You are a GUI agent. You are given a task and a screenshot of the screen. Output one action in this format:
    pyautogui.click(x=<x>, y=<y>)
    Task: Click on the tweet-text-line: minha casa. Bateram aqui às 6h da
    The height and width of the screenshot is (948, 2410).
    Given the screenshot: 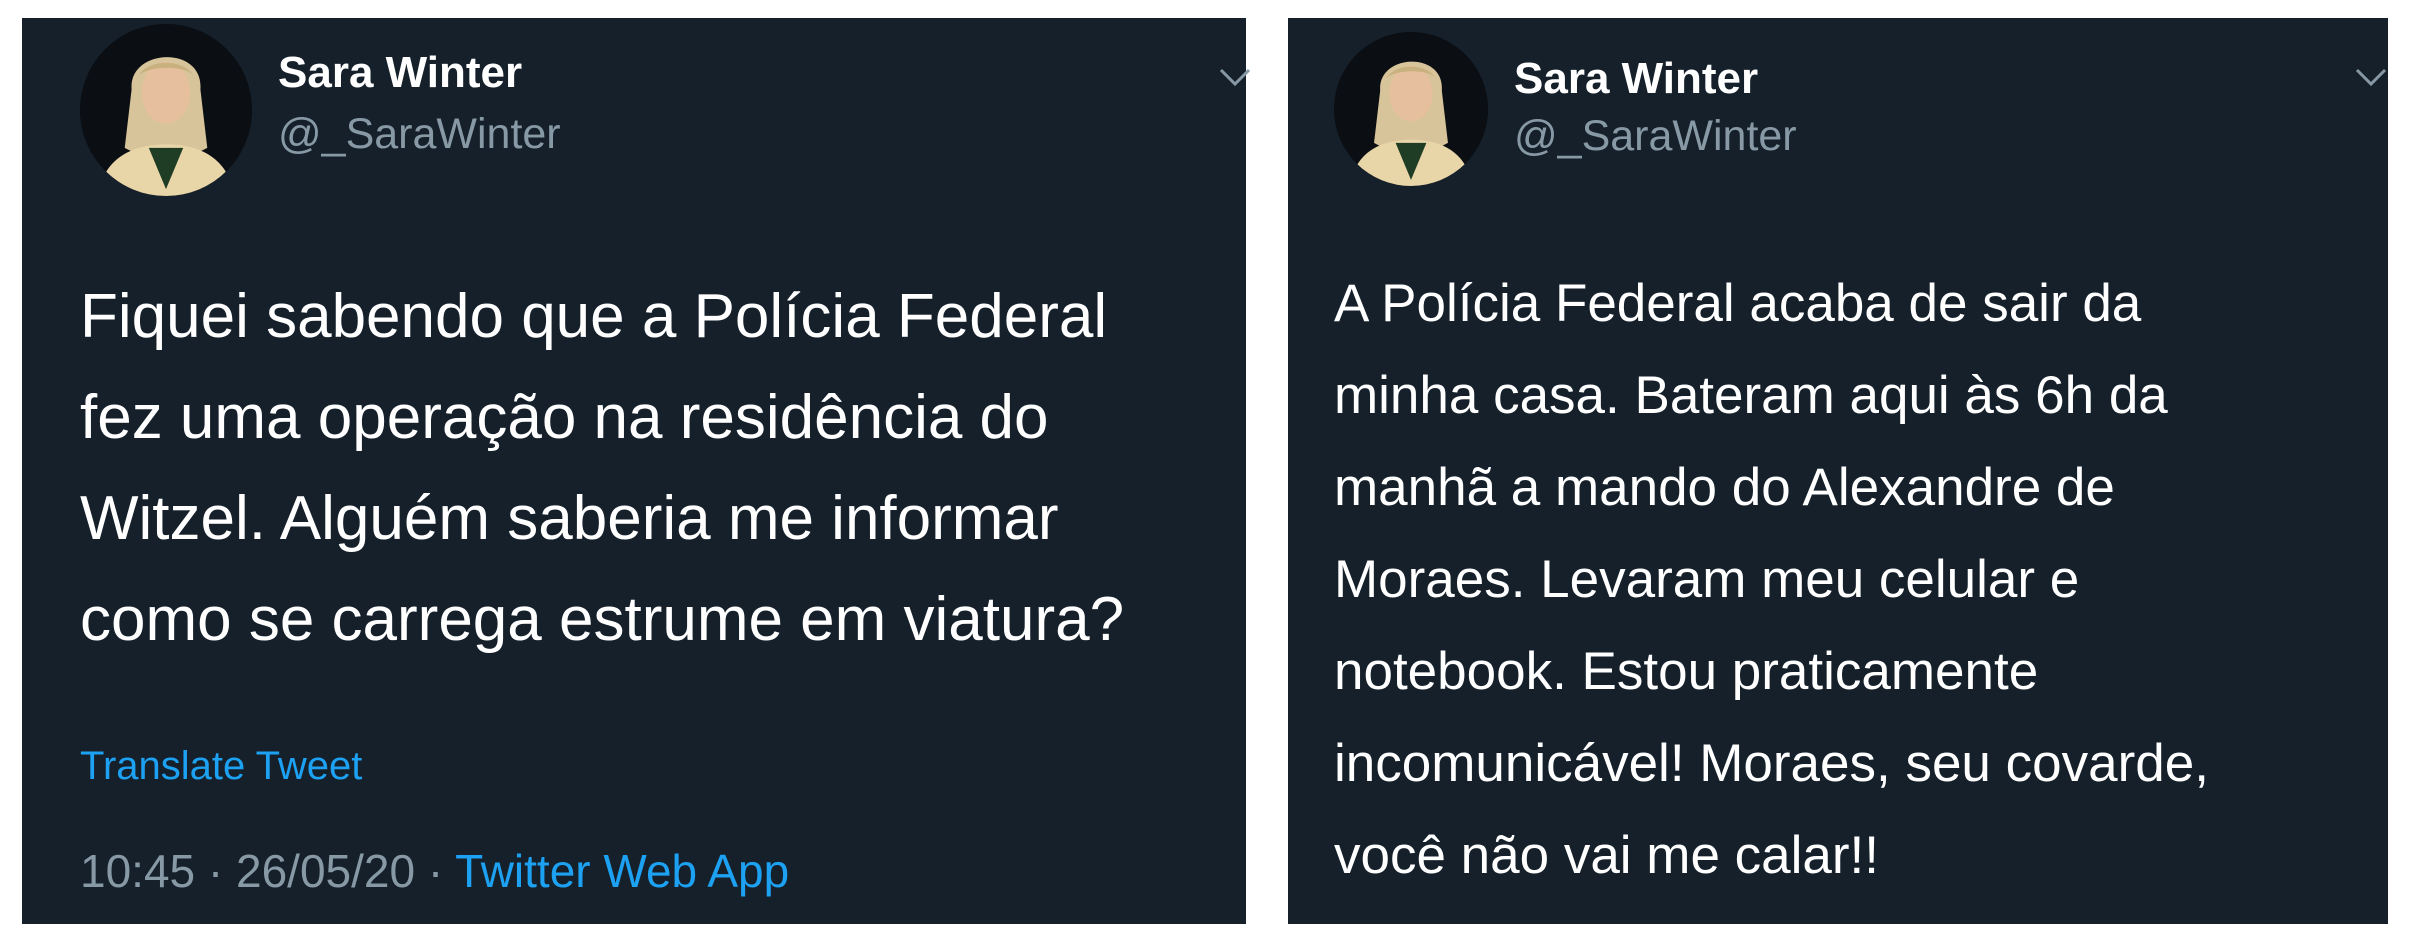 What is the action you would take?
    pyautogui.click(x=1751, y=395)
    